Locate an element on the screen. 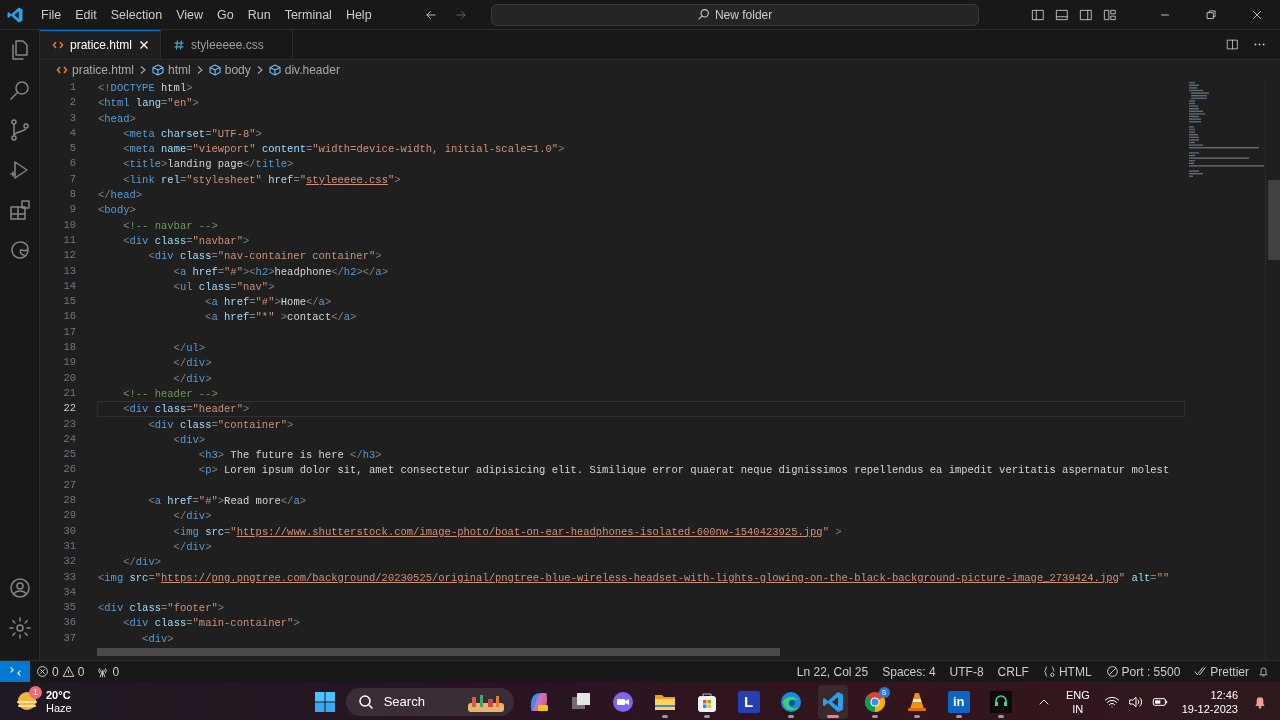  code-line: <a href="#">Home</a> is located at coordinates (268, 302).